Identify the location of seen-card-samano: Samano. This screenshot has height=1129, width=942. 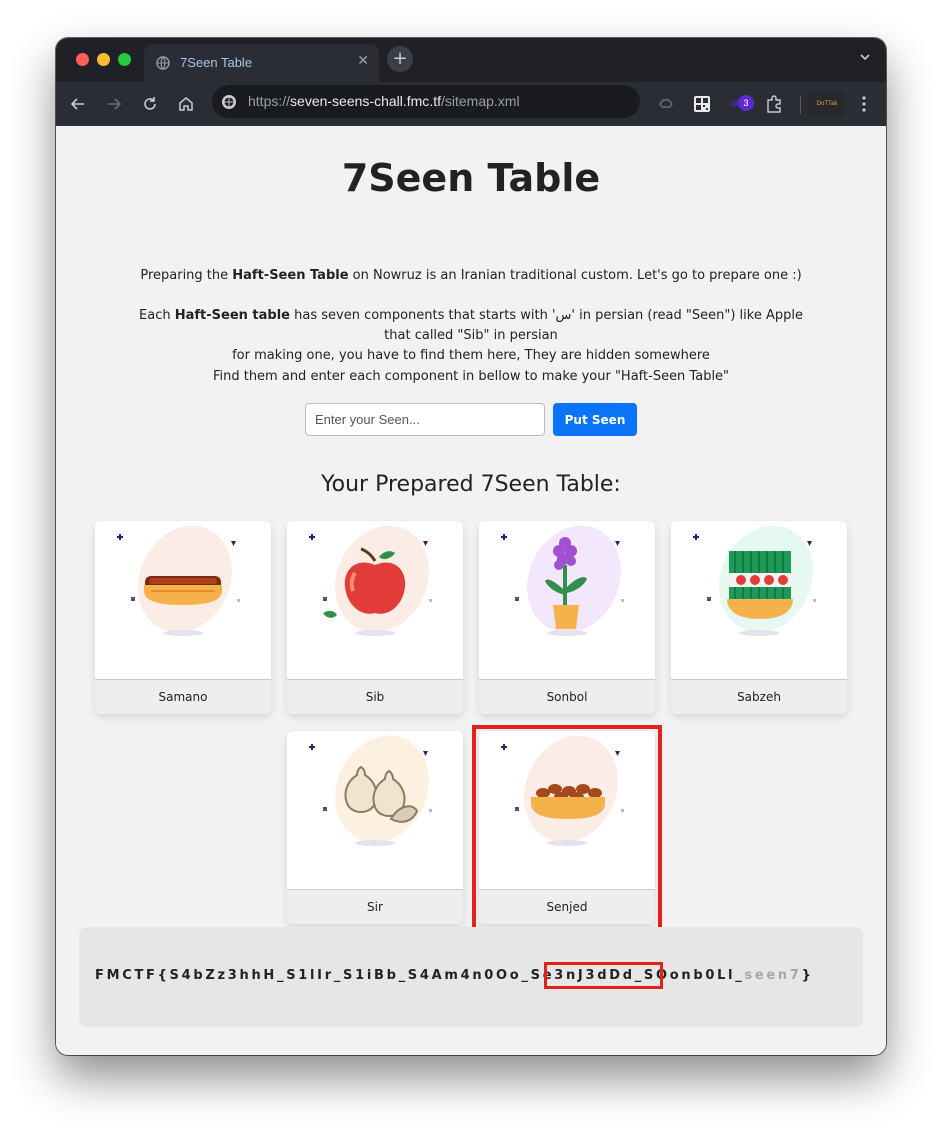
(183, 617).